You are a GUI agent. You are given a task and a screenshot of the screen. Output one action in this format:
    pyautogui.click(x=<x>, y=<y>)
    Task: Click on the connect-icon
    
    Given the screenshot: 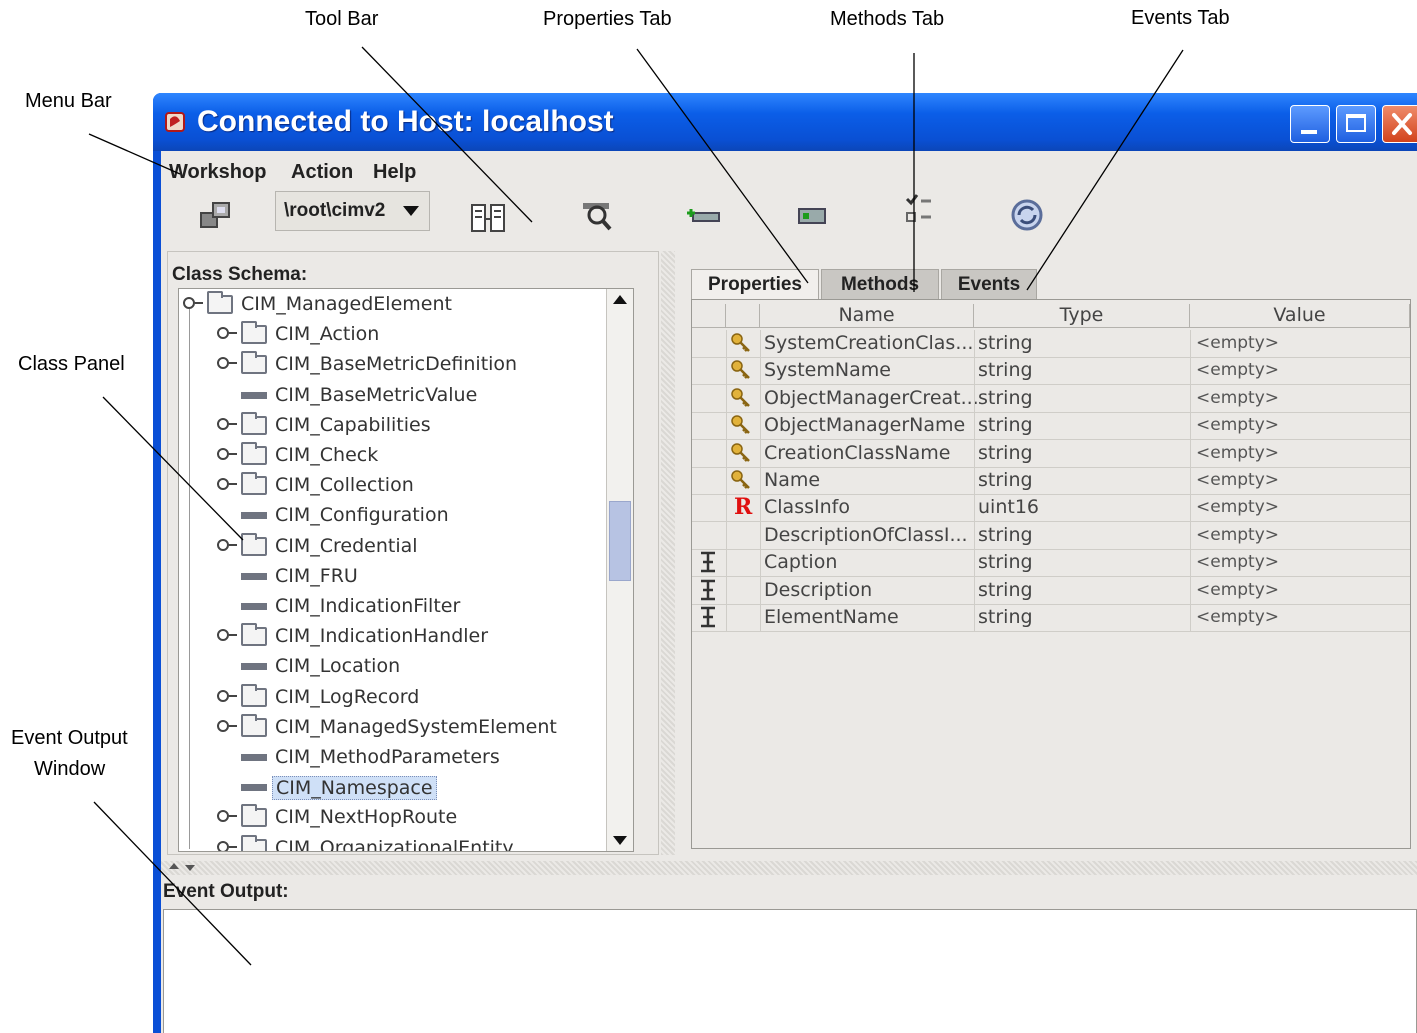 What is the action you would take?
    pyautogui.click(x=217, y=217)
    